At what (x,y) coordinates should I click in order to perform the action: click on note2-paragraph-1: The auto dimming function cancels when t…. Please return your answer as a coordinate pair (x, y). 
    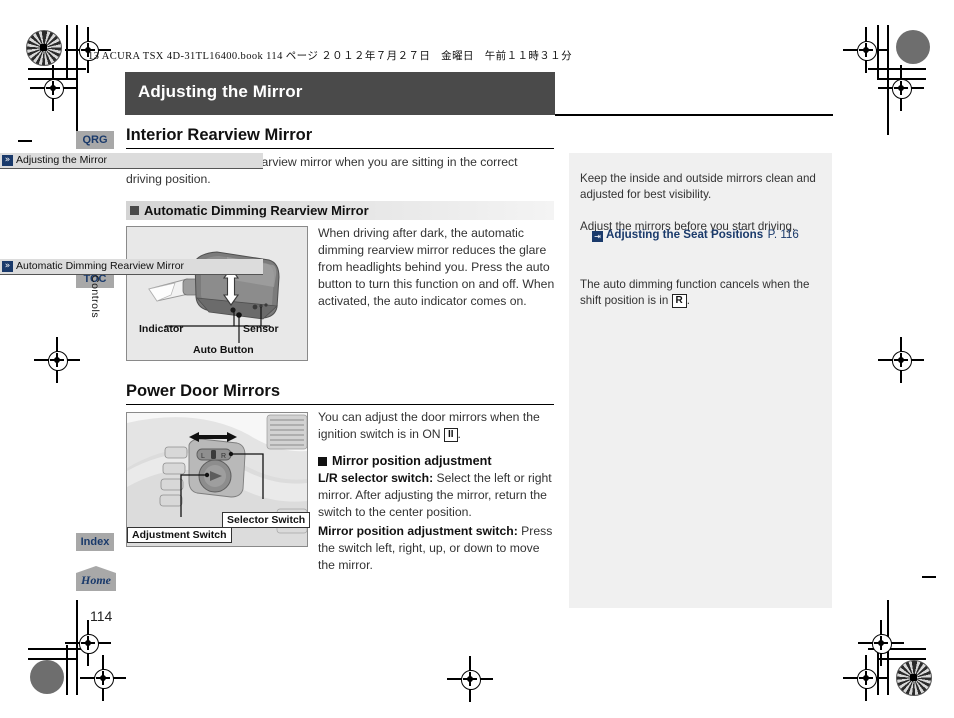
    Looking at the image, I should click on (700, 293).